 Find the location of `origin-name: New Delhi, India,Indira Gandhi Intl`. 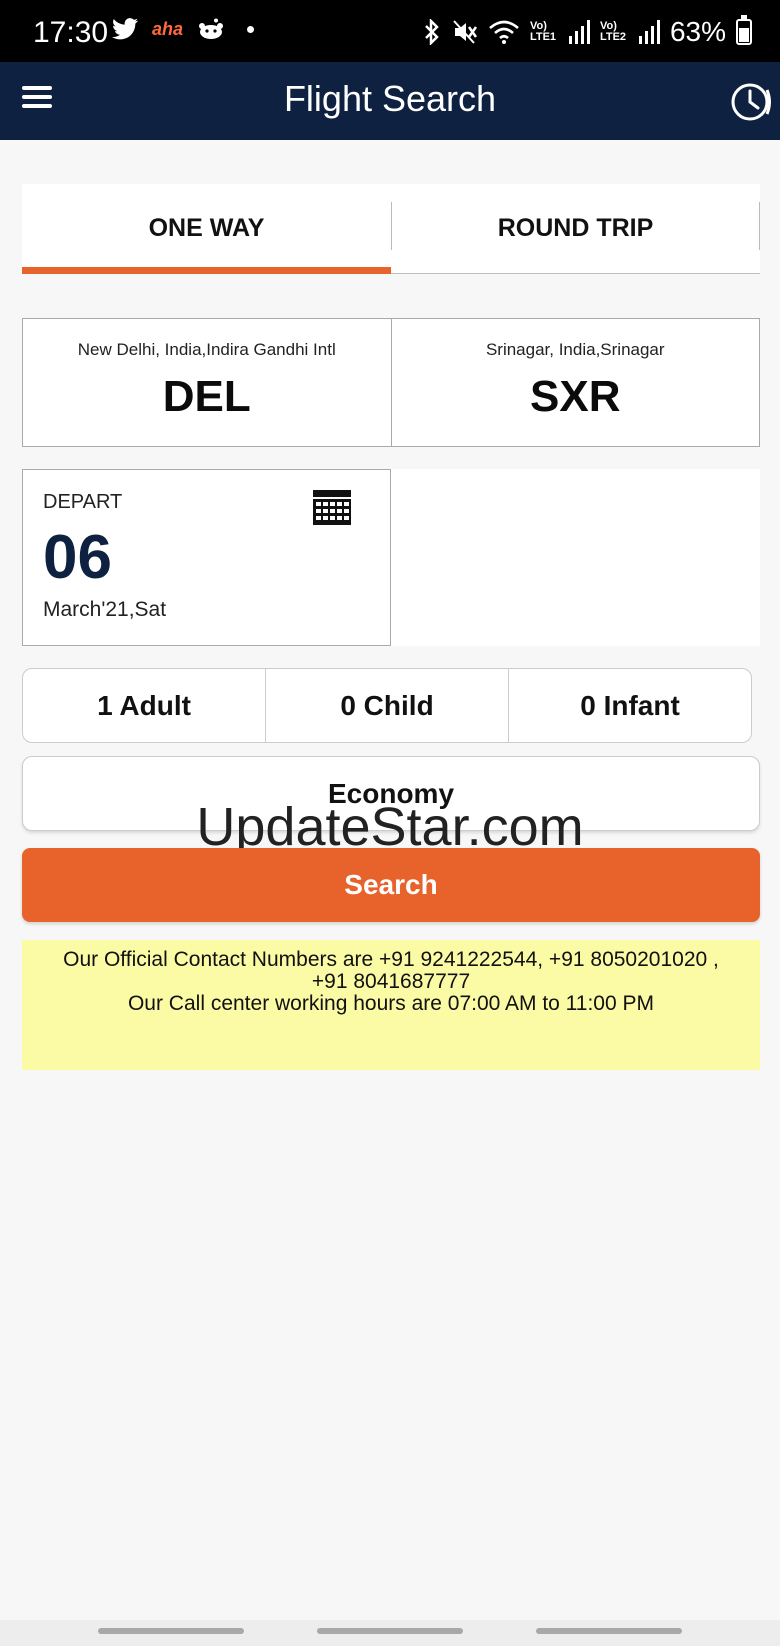

origin-name: New Delhi, India,Indira Gandhi Intl is located at coordinates (206, 349).